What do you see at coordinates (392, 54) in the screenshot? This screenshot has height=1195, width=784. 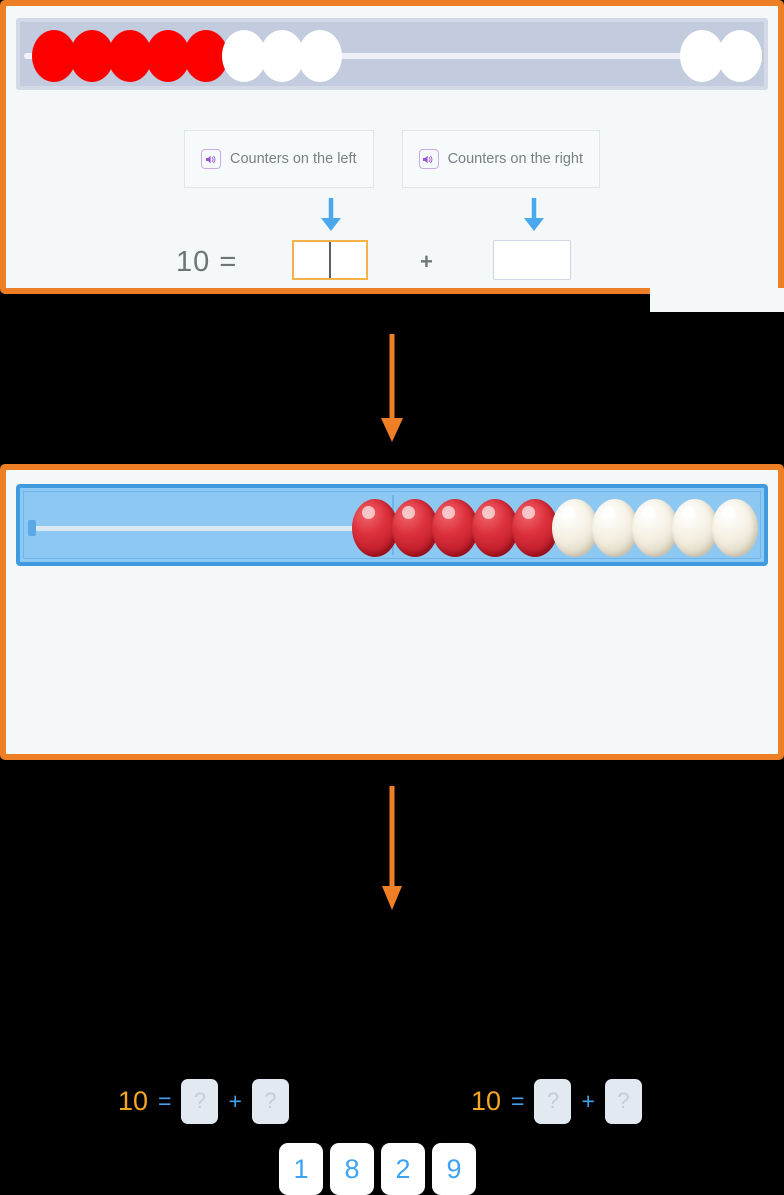 I see `bead-rack-top` at bounding box center [392, 54].